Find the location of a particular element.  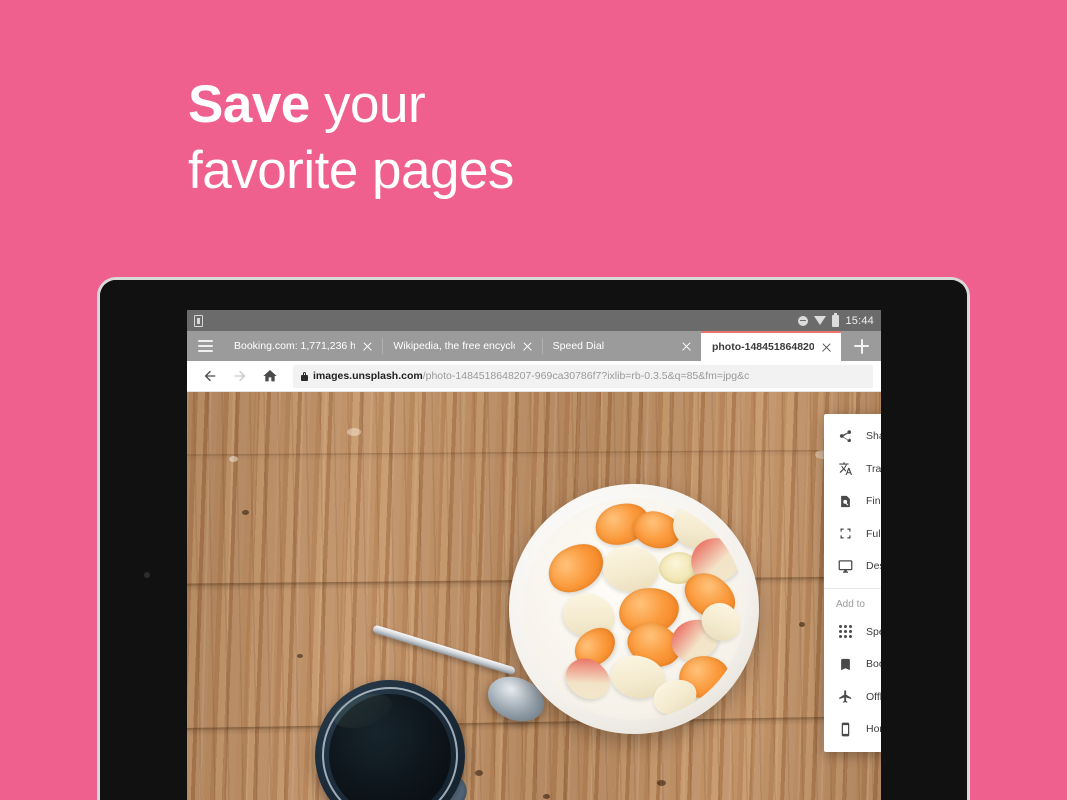

bookmark-icon is located at coordinates (845, 664).